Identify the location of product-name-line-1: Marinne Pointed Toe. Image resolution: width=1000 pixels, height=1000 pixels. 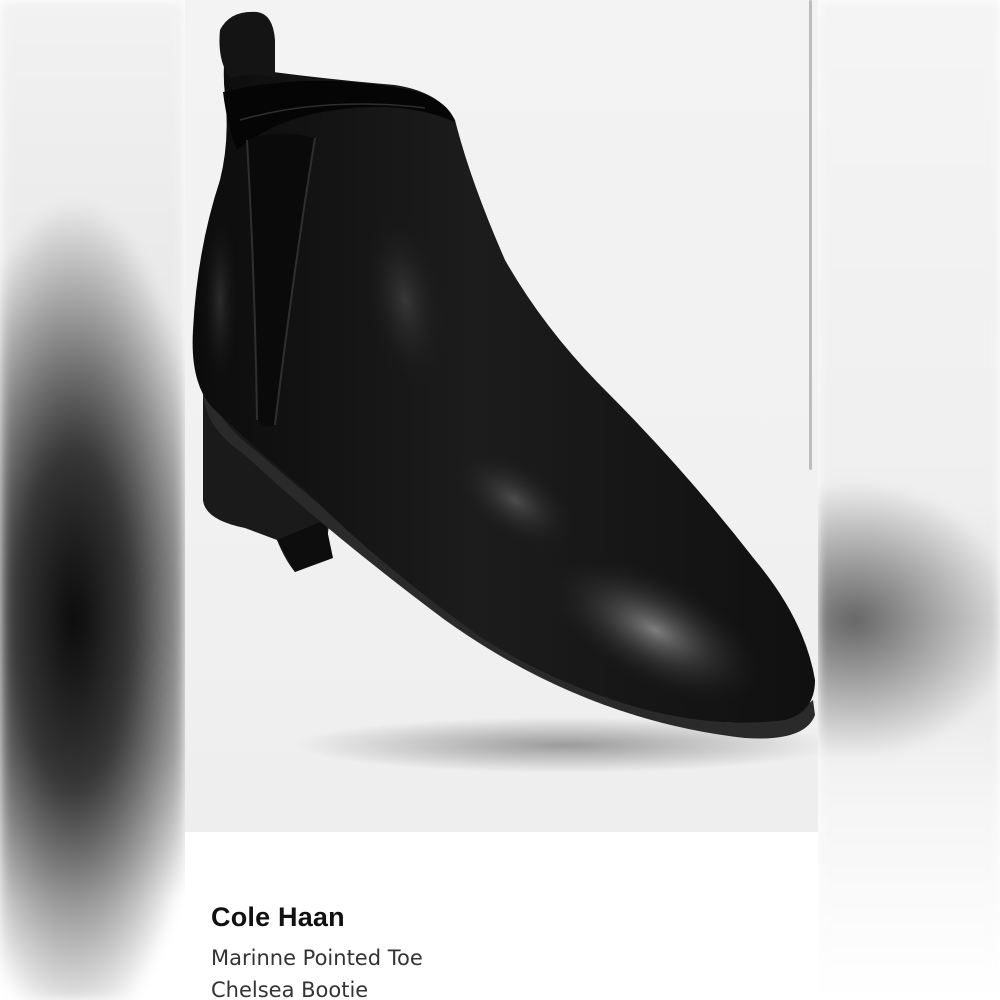
(317, 958).